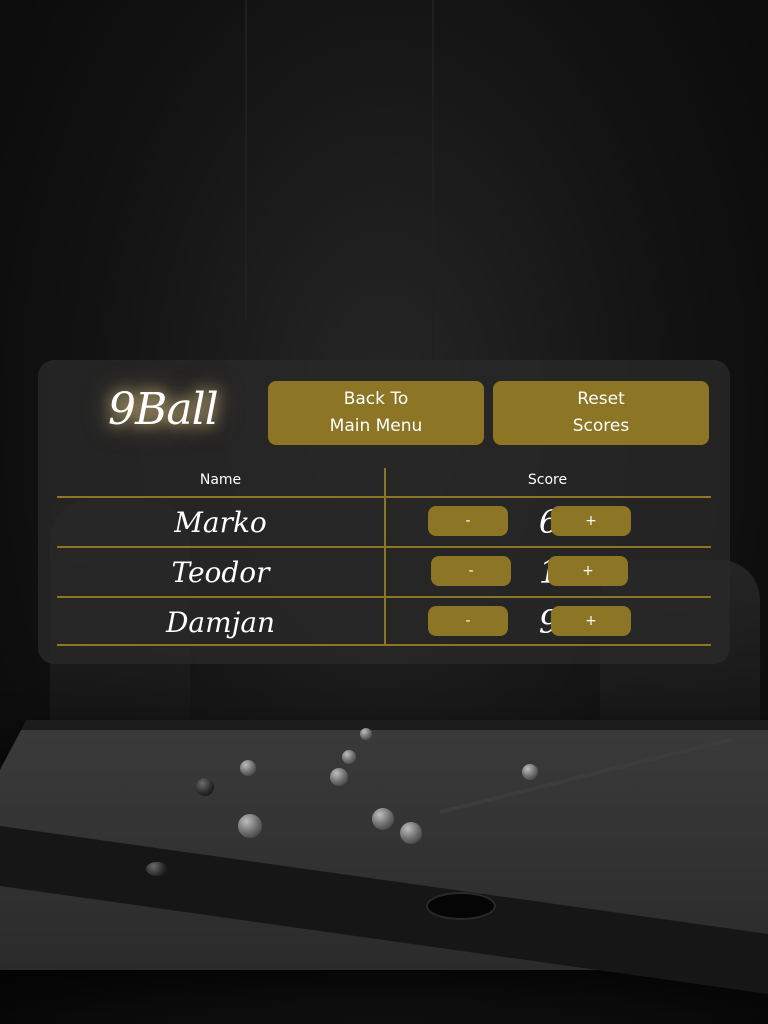  I want to click on table-pocket, so click(461, 906).